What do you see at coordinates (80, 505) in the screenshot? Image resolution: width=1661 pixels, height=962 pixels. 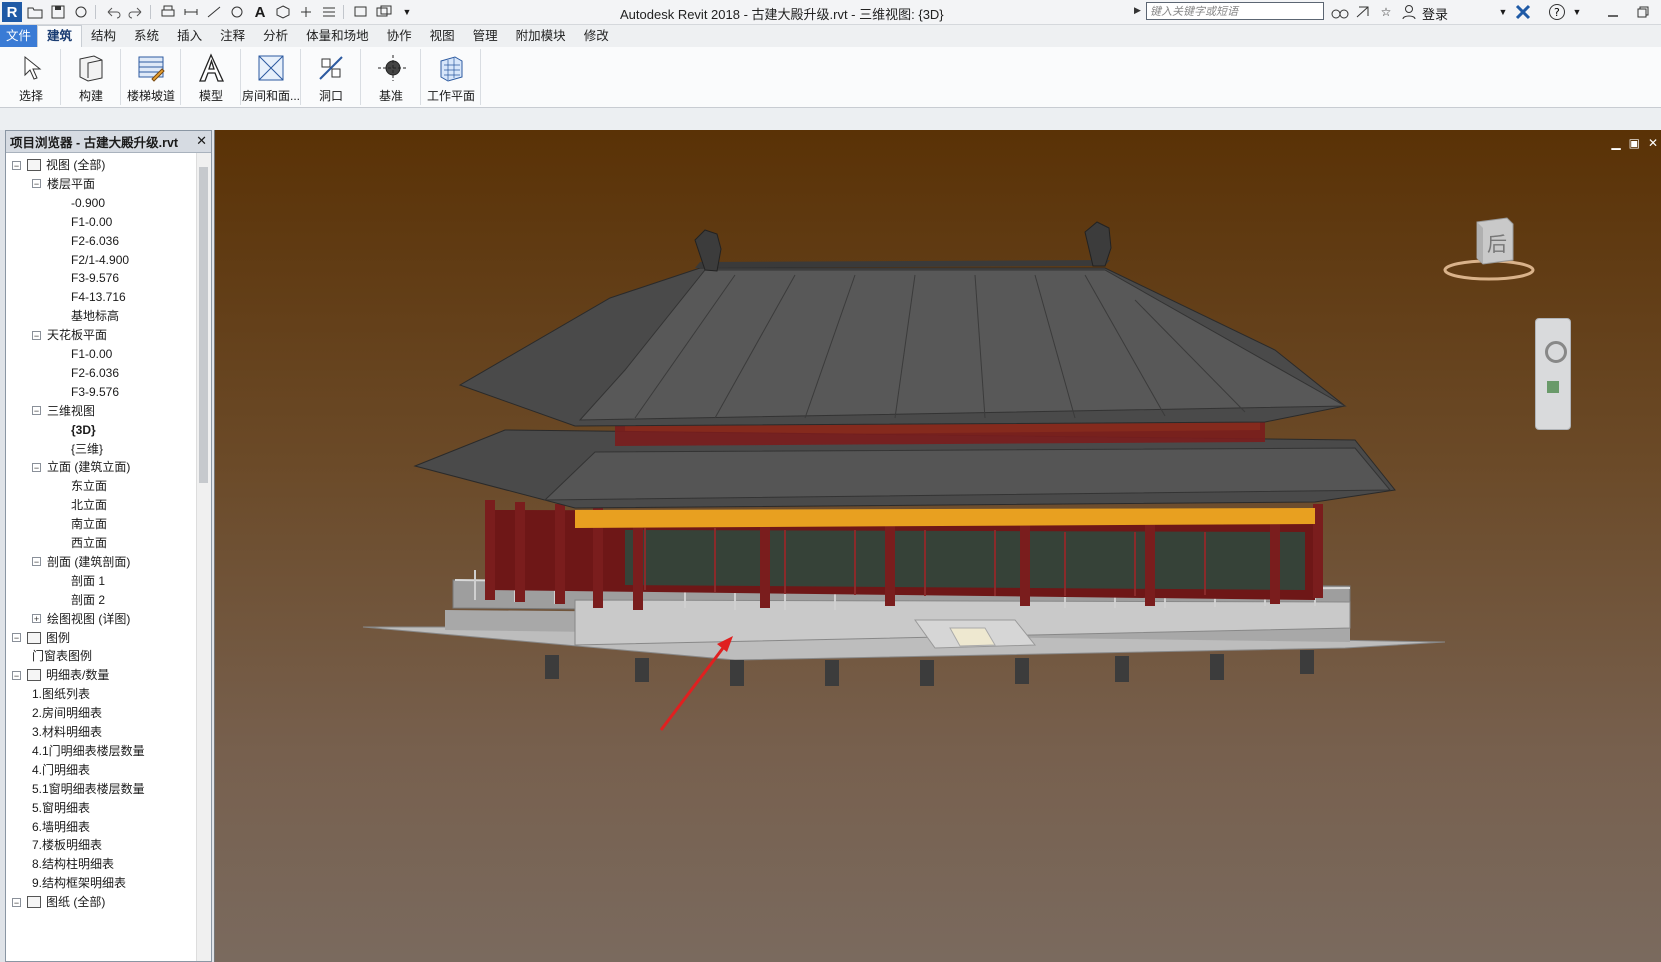 I see `tree-item: 北立面` at bounding box center [80, 505].